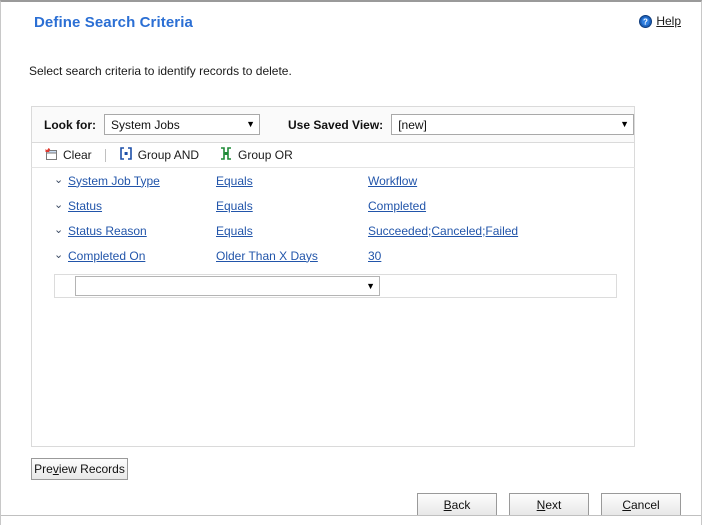 This screenshot has width=702, height=525. Describe the element at coordinates (145, 124) in the screenshot. I see `lookfor-select-value: System Jobs` at that location.